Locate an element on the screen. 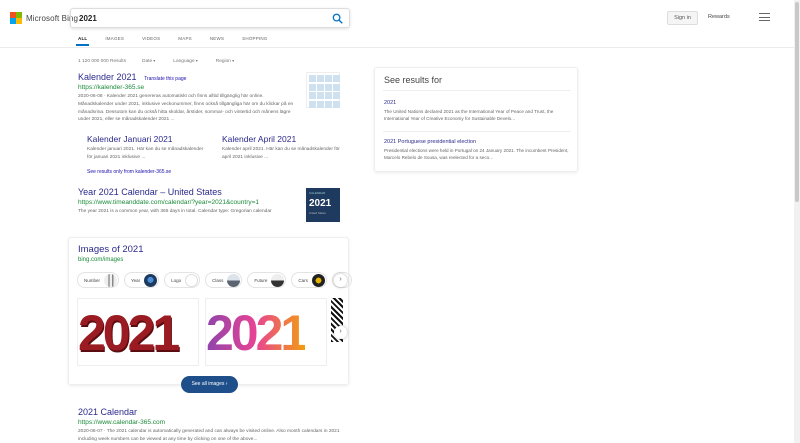 This screenshot has height=443, width=800. see-results-only-link: See results only from kalender-365.se is located at coordinates (129, 172).